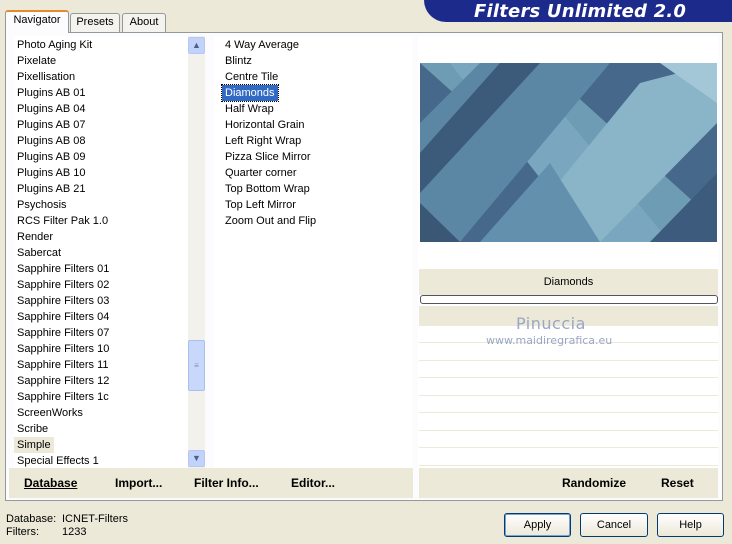 The image size is (732, 544). Describe the element at coordinates (238, 61) in the screenshot. I see `filter-item: Blintz` at that location.